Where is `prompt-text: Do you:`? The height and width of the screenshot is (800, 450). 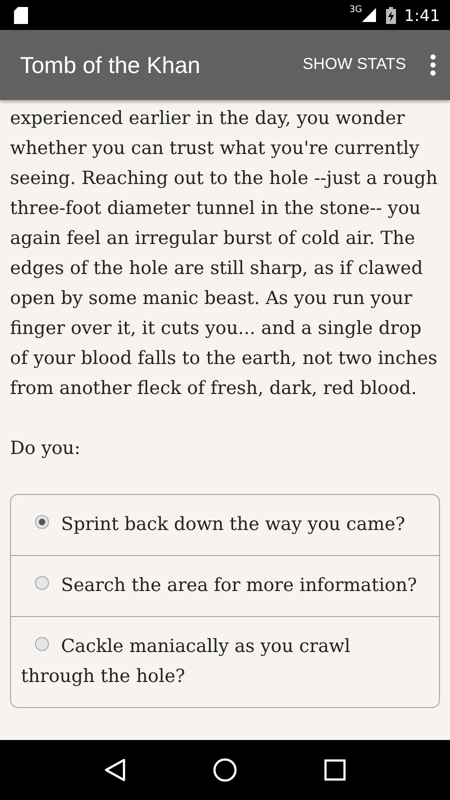
prompt-text: Do you: is located at coordinates (46, 449).